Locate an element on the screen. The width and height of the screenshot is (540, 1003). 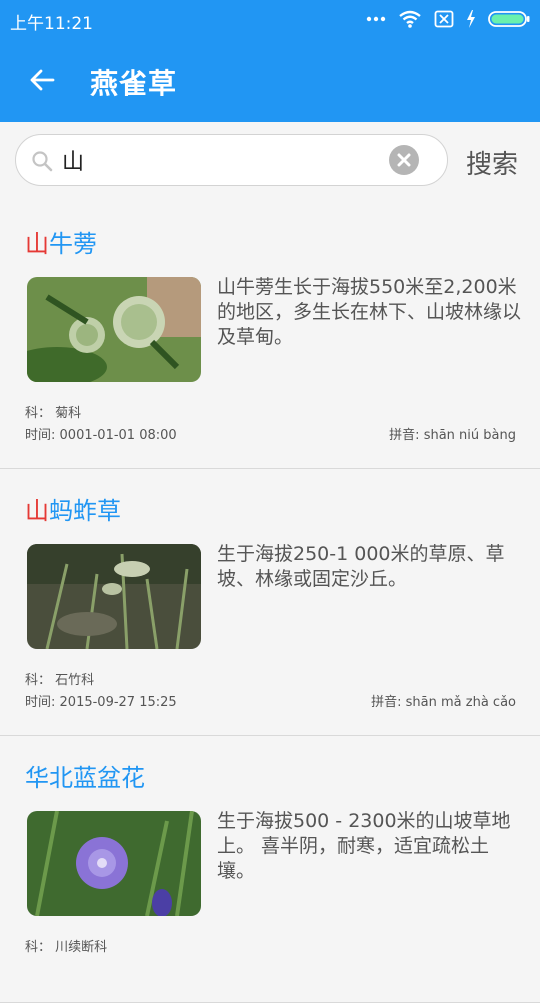
thistle-image is located at coordinates (114, 329).